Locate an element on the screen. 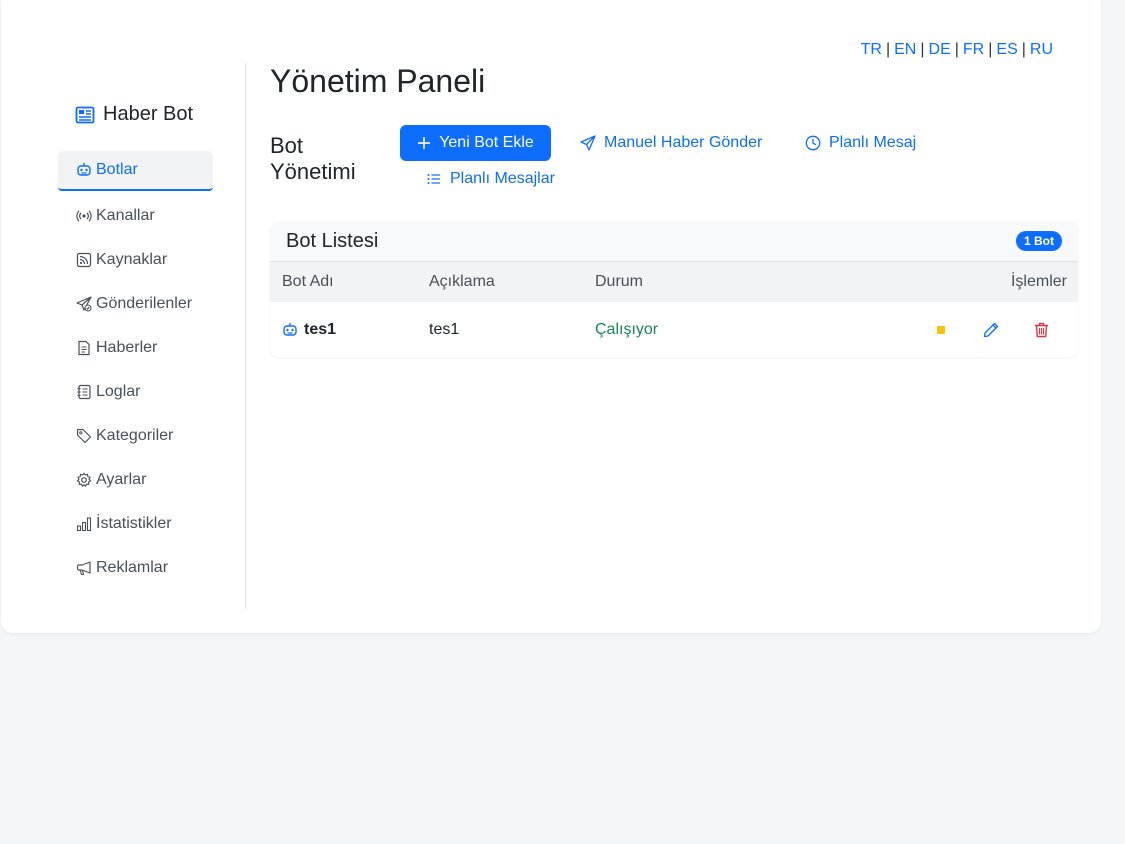 The width and height of the screenshot is (1125, 844). edit-bot-button is located at coordinates (991, 330).